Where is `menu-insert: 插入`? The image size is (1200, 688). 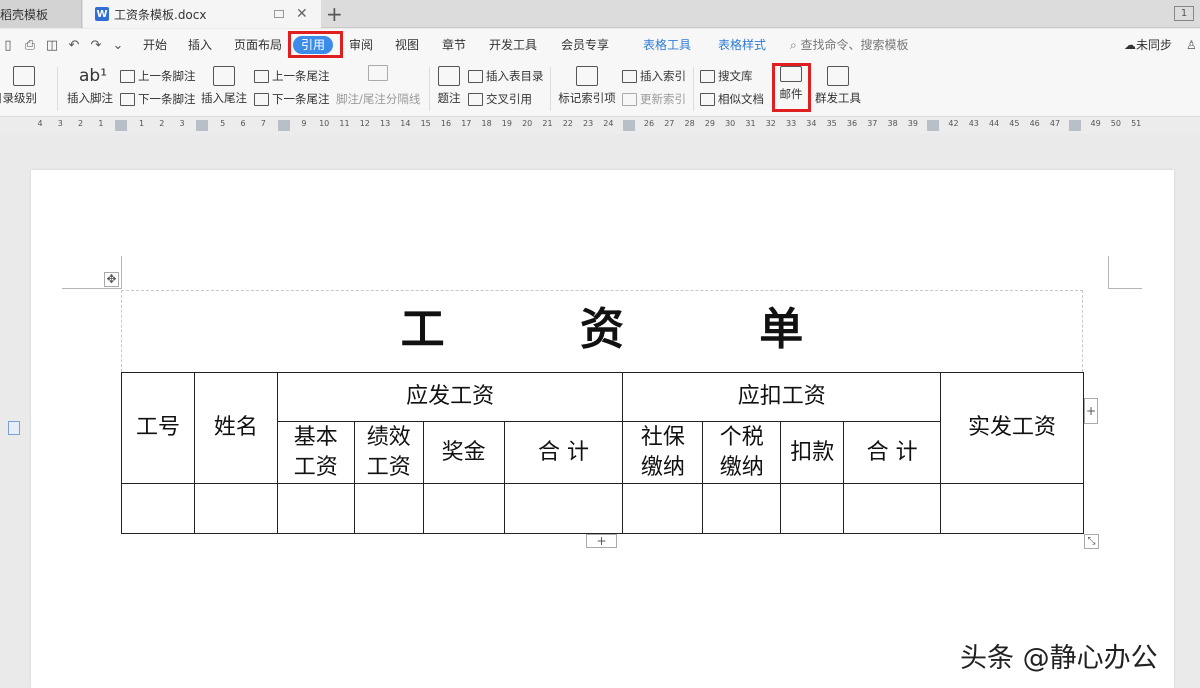
menu-insert: 插入 is located at coordinates (200, 45).